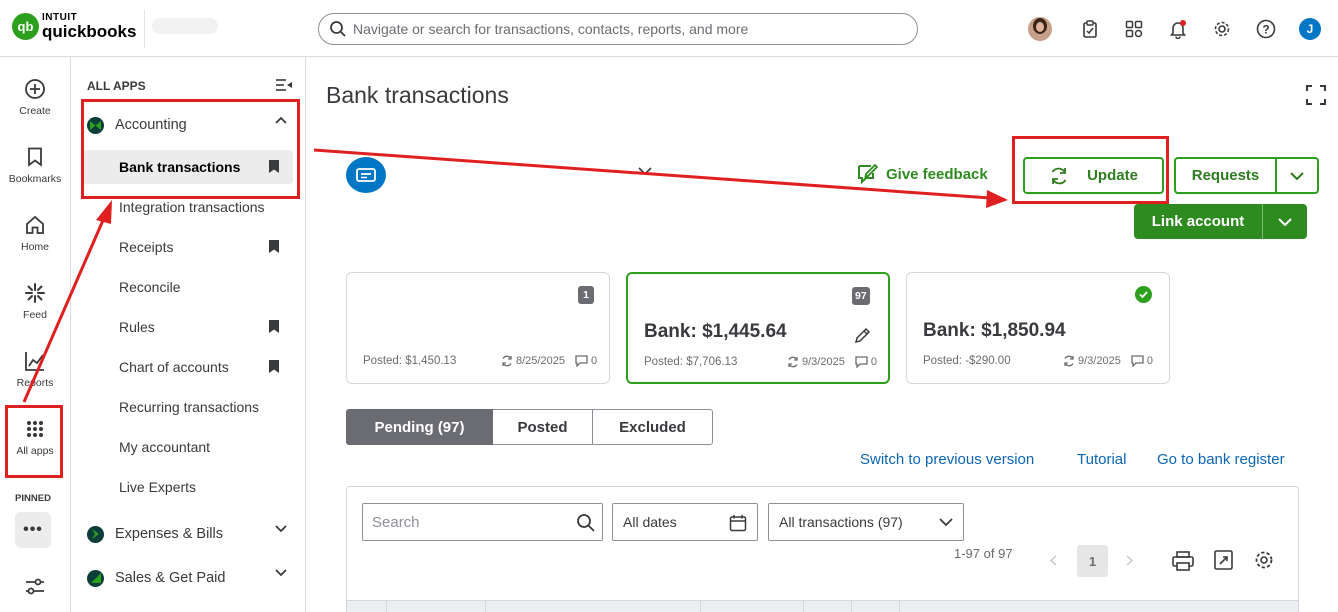  I want to click on divider, so click(144, 29).